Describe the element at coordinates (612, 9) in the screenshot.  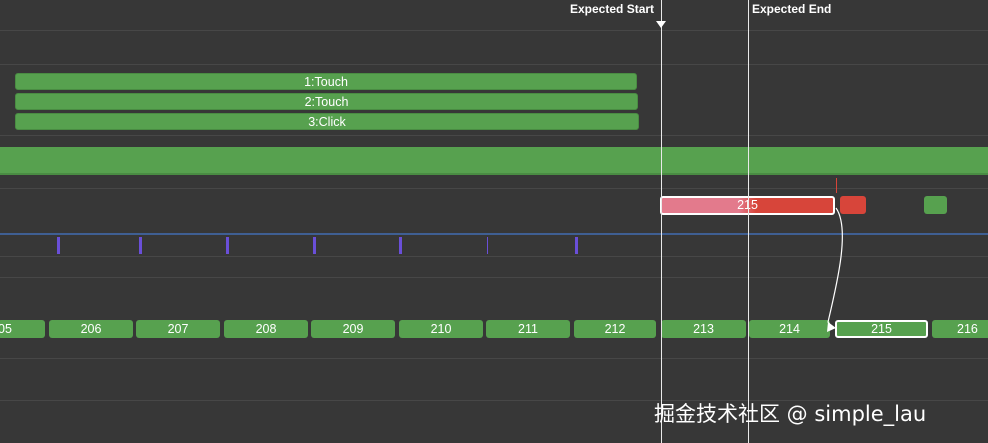
I see `expected-start-label: Expected Start` at that location.